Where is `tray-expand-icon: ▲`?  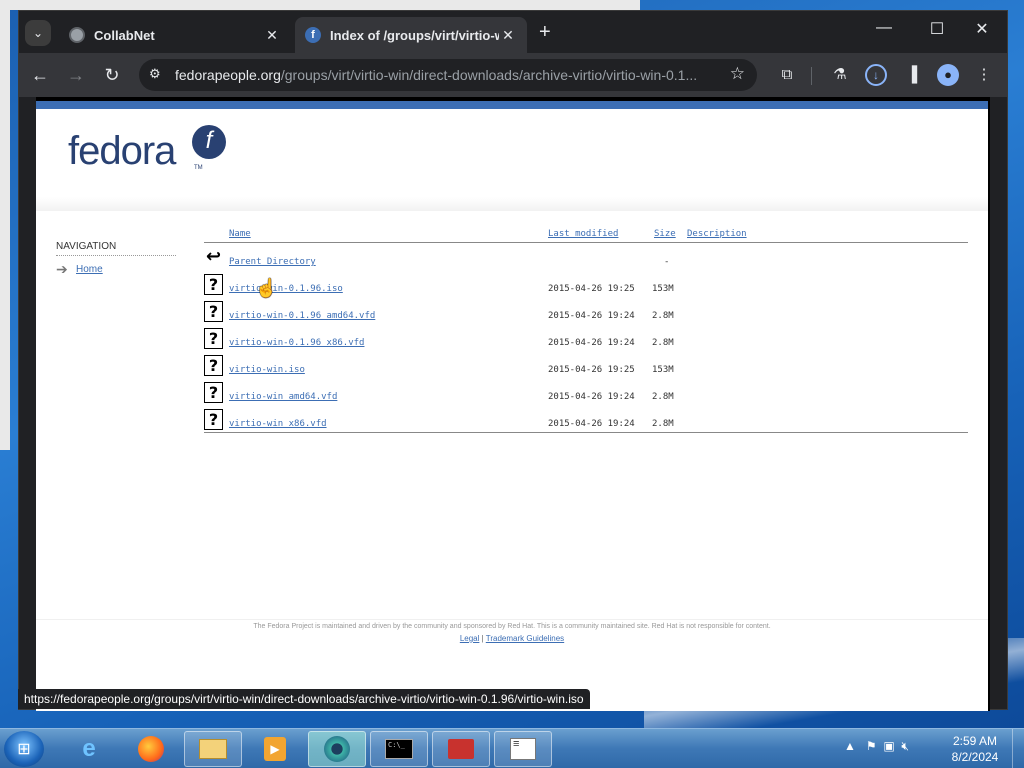 tray-expand-icon: ▲ is located at coordinates (850, 746).